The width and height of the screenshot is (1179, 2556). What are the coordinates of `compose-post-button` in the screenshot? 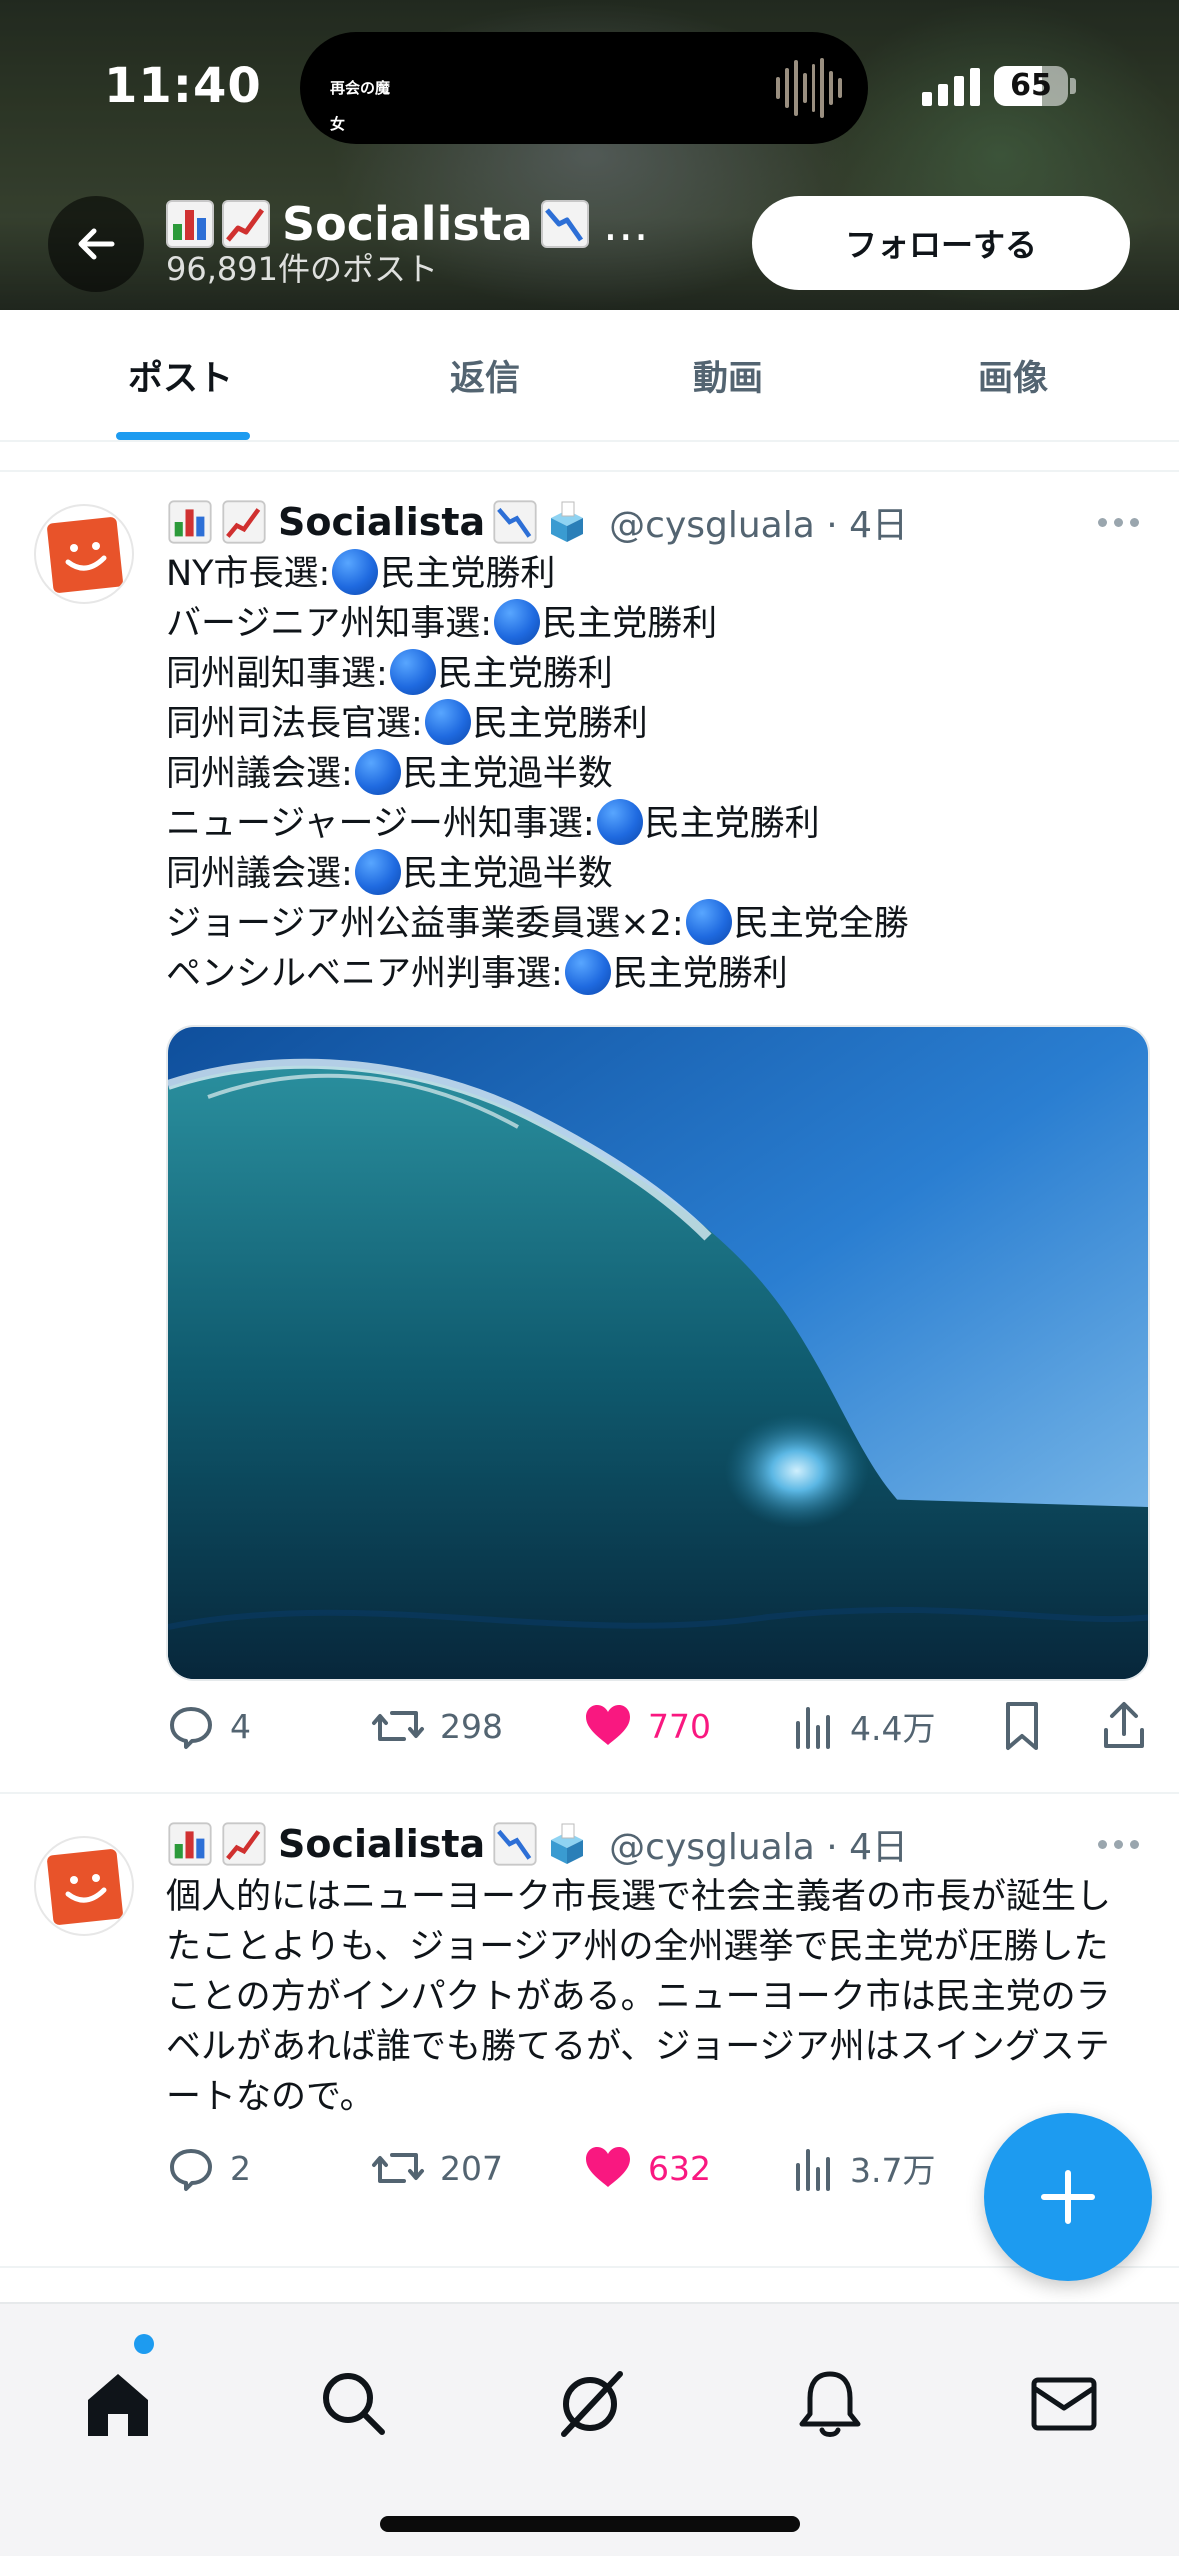 It's located at (1068, 2197).